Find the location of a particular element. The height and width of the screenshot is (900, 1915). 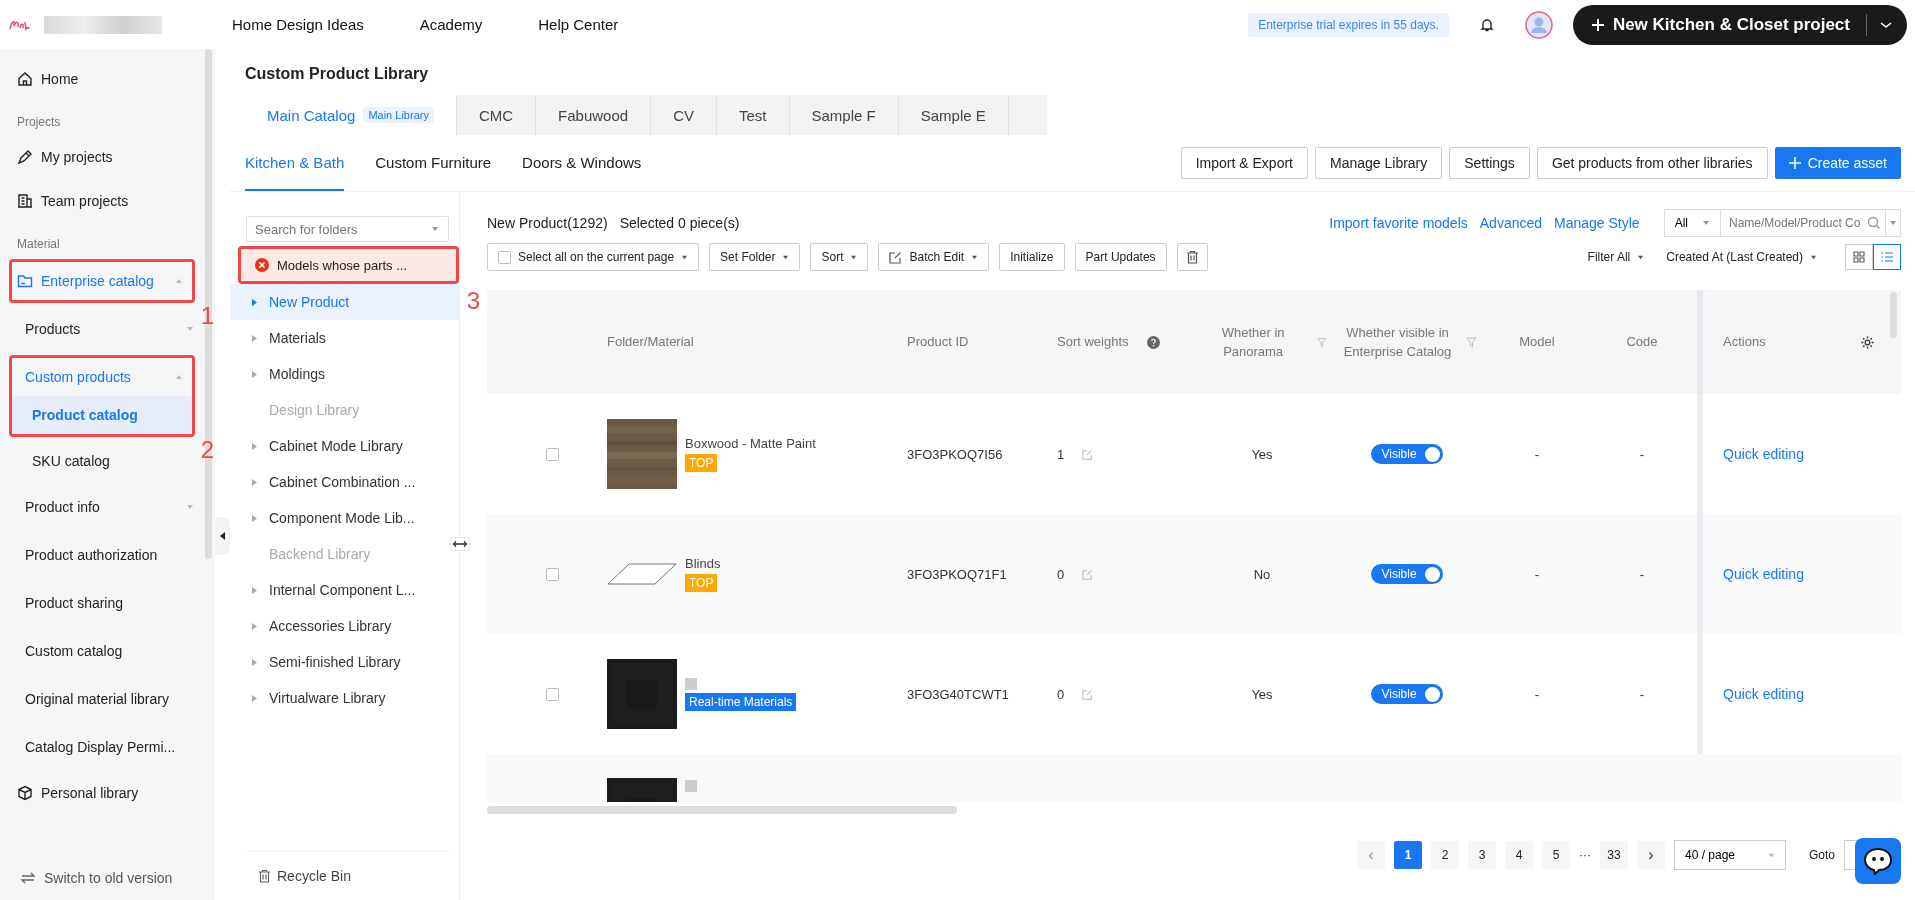

folder-item: Cabinet Mode Library is located at coordinates (344, 446).